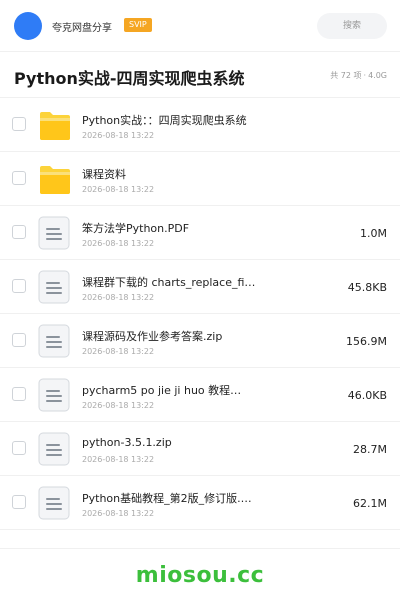  What do you see at coordinates (200, 233) in the screenshot?
I see `file-row: 笨方法学Python.PDF 2026-08-18 13:22 1.0M` at bounding box center [200, 233].